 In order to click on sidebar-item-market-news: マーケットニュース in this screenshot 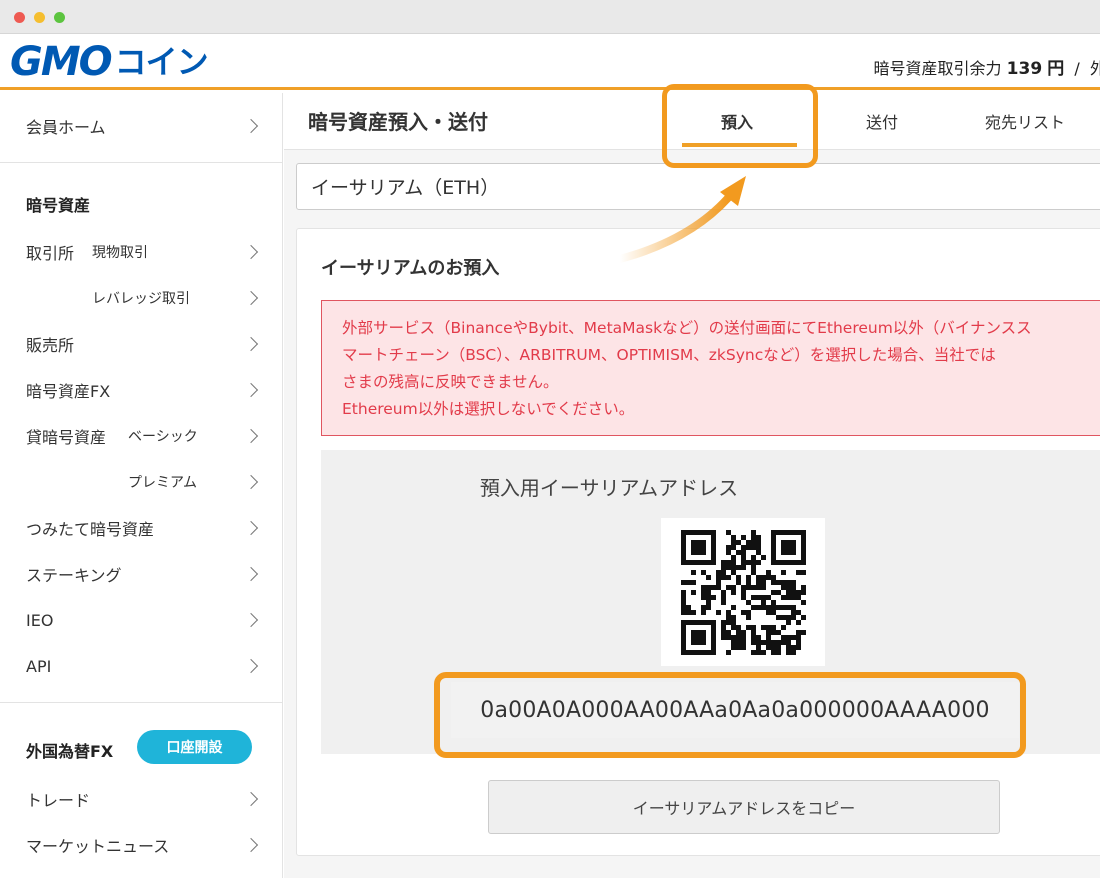, I will do `click(141, 845)`.